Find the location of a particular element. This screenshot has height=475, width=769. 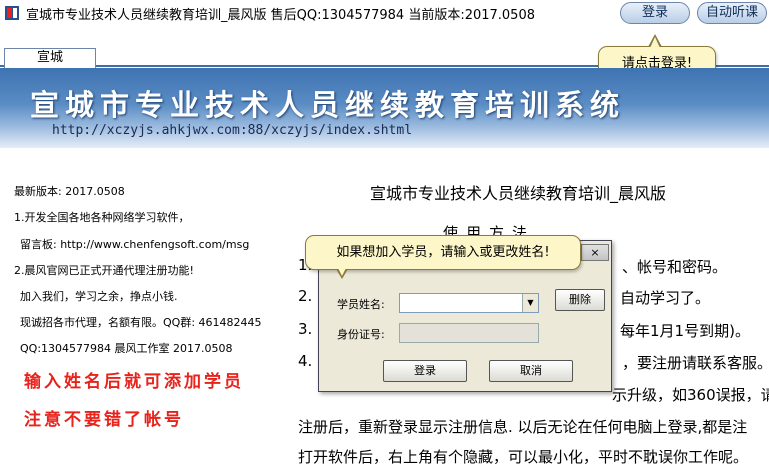

instruction-line: 自动学习了。 is located at coordinates (665, 298).